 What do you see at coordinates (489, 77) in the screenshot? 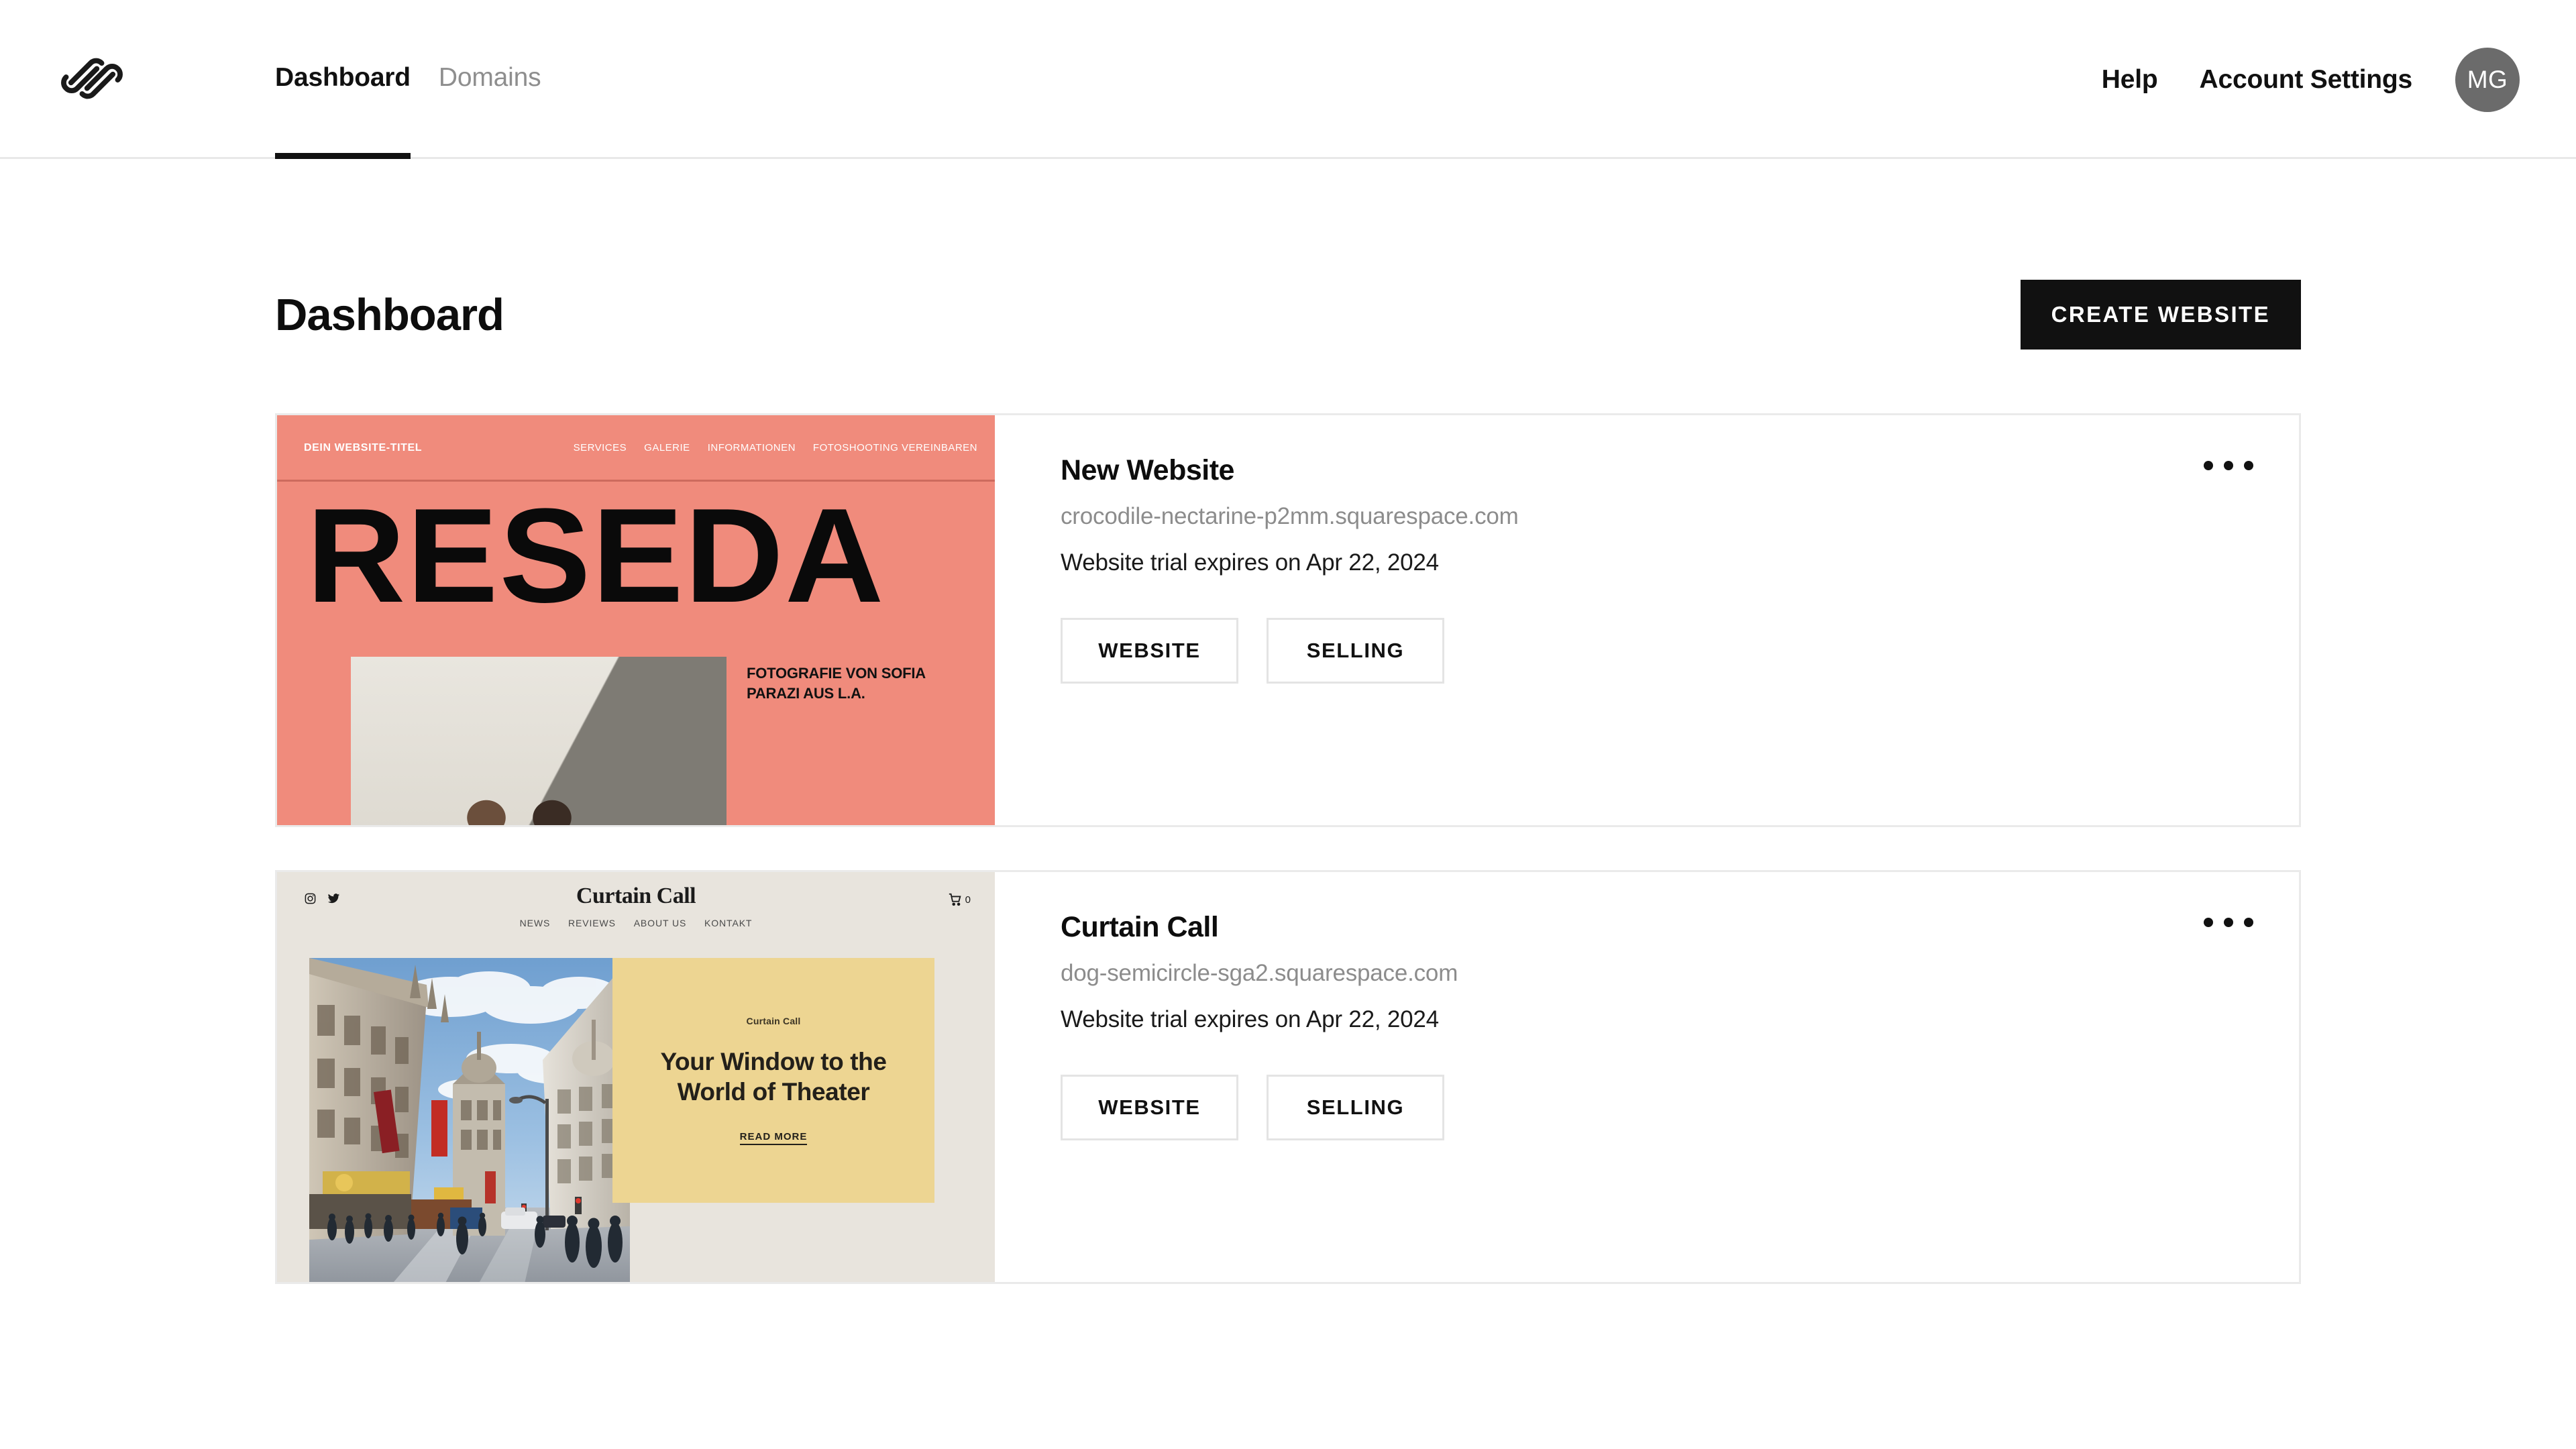
I see `tab-domains-label: Domains` at bounding box center [489, 77].